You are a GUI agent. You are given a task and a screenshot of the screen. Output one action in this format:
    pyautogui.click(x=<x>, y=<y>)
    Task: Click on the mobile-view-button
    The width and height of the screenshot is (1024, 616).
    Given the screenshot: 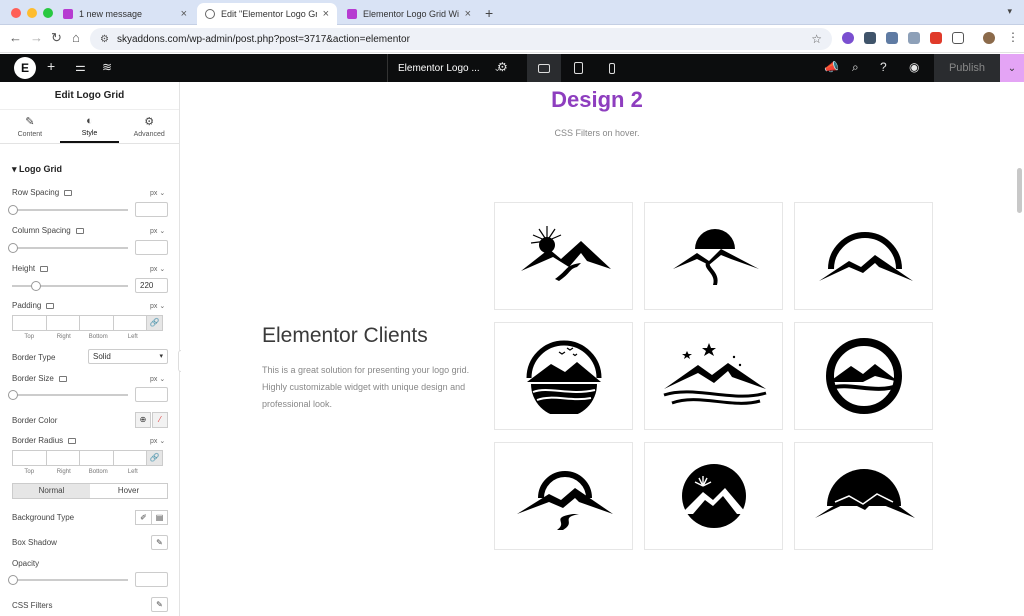 What is the action you would take?
    pyautogui.click(x=612, y=68)
    